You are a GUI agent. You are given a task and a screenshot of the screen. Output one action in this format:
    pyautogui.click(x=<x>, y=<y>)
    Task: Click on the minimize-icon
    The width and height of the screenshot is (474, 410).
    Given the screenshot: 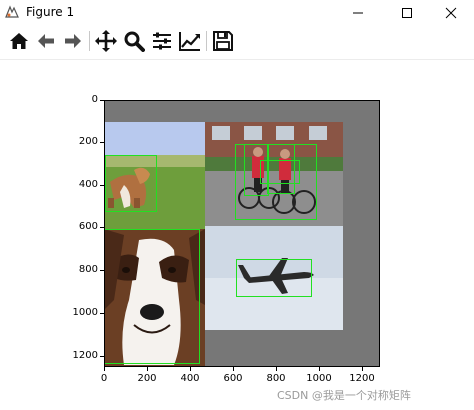 What is the action you would take?
    pyautogui.click(x=358, y=12)
    